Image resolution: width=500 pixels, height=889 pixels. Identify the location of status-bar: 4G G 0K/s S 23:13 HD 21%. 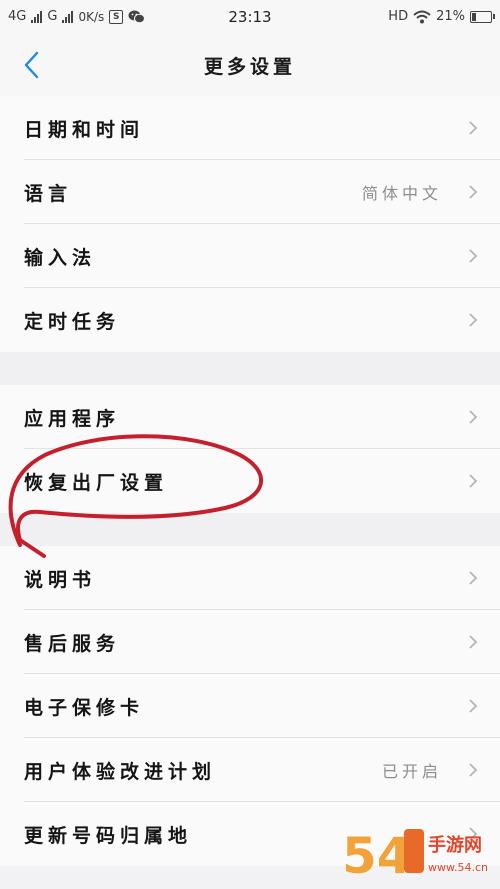
(250, 17).